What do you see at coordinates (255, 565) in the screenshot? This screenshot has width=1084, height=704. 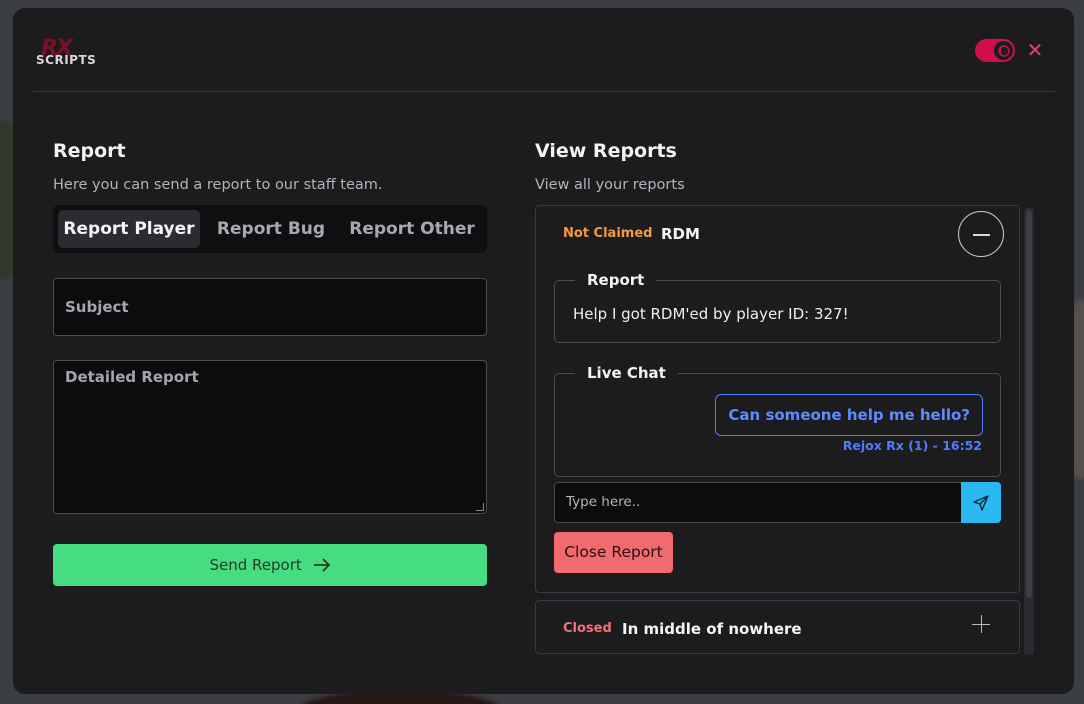 I see `send-report-label: Send Report` at bounding box center [255, 565].